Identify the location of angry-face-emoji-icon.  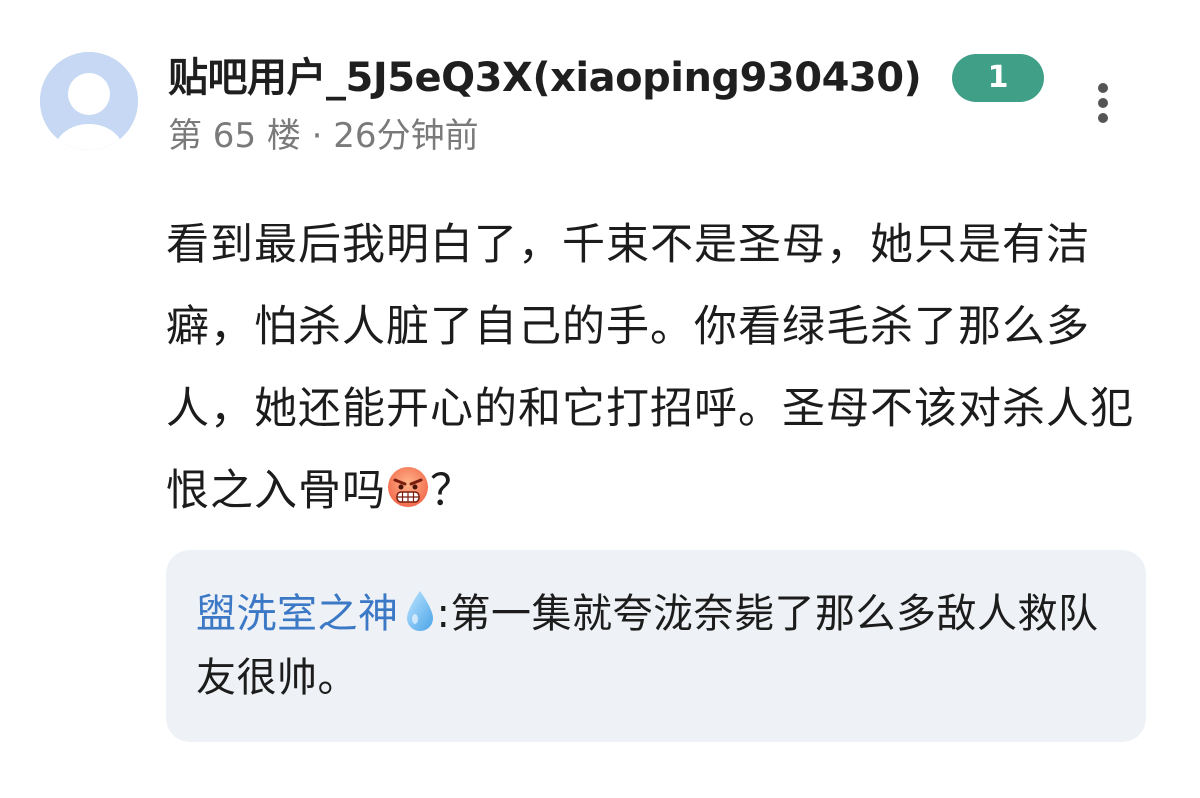
(408, 480).